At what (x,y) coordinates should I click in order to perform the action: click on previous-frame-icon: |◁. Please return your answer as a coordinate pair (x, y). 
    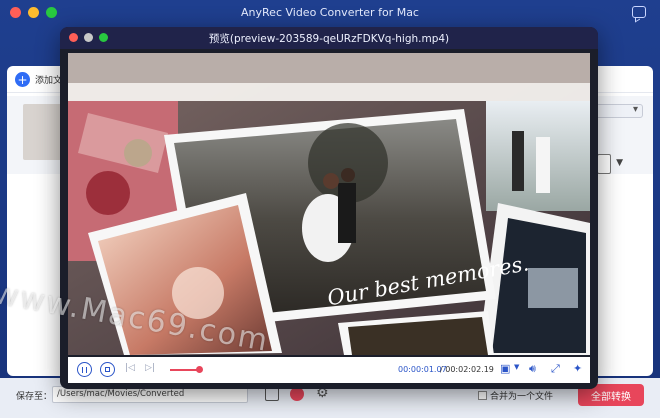
    Looking at the image, I should click on (130, 368).